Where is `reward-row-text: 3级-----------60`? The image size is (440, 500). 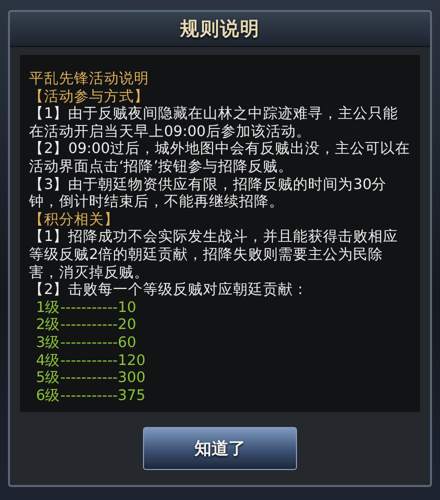
reward-row-text: 3级-----------60 is located at coordinates (86, 343).